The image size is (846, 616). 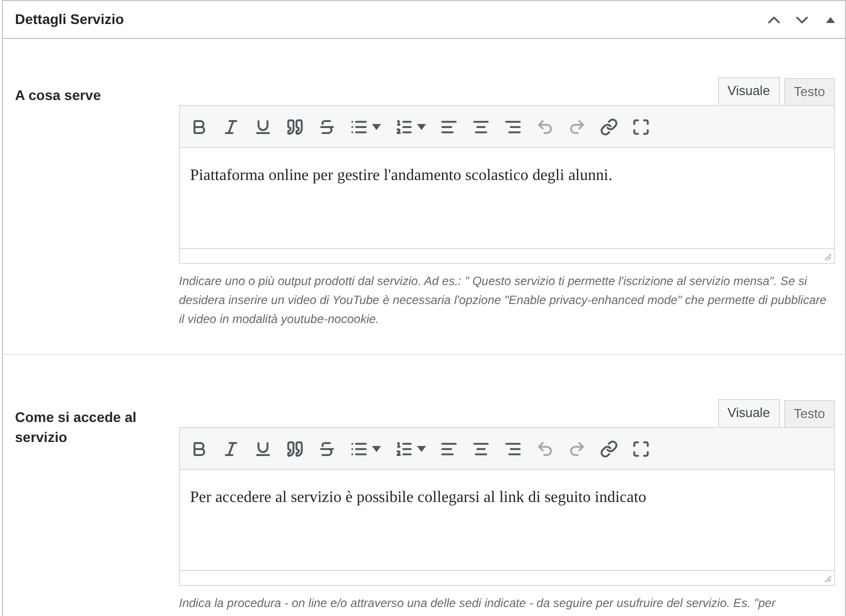 What do you see at coordinates (58, 95) in the screenshot?
I see `field-label: A cosa serve` at bounding box center [58, 95].